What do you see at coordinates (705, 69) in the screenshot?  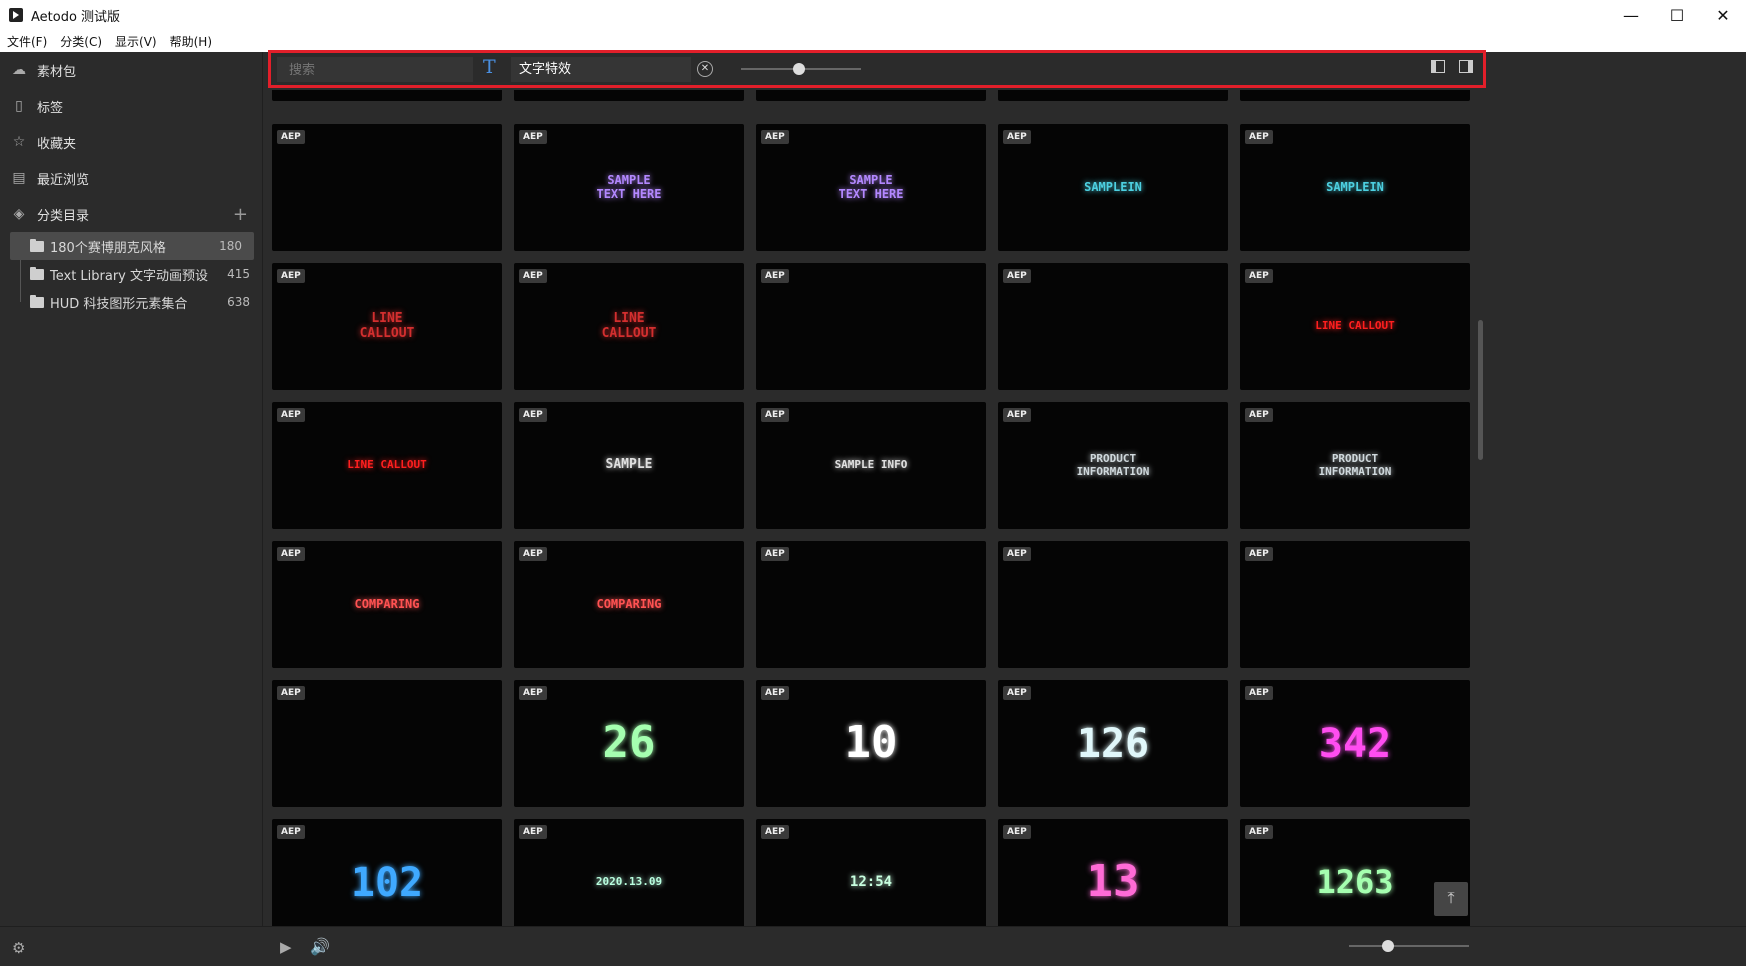 I see `clear-filter-button: ✕` at bounding box center [705, 69].